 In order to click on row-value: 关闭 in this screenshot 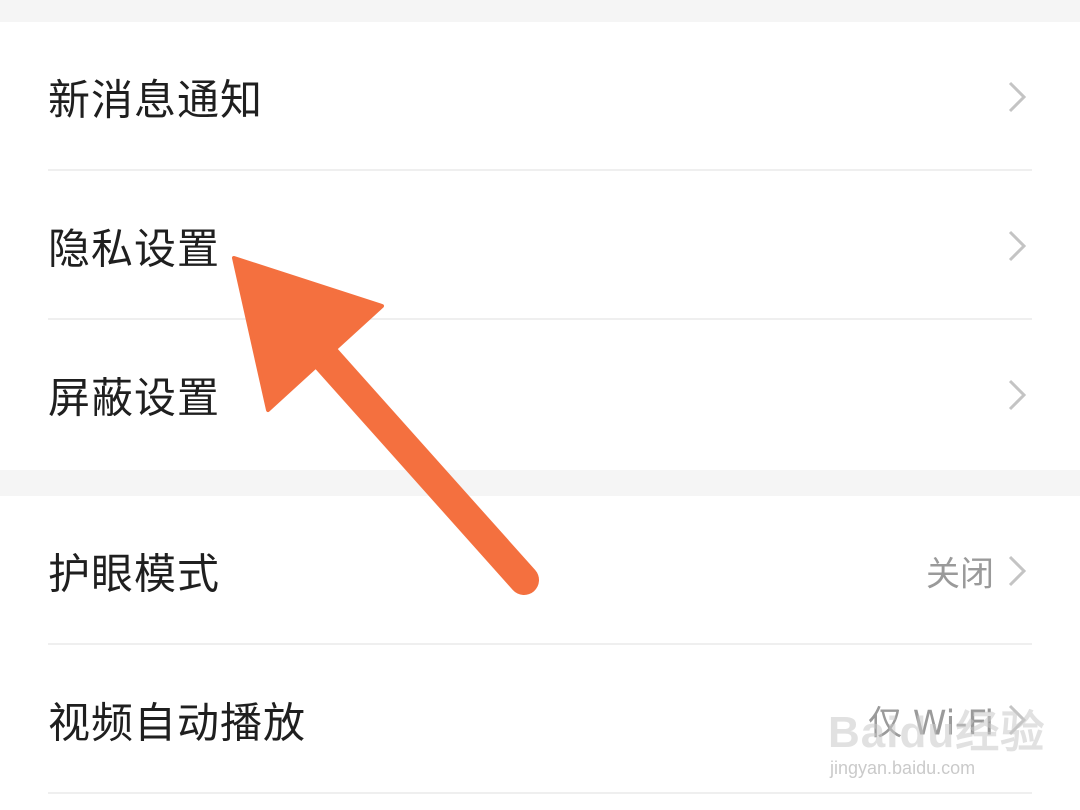, I will do `click(960, 574)`.